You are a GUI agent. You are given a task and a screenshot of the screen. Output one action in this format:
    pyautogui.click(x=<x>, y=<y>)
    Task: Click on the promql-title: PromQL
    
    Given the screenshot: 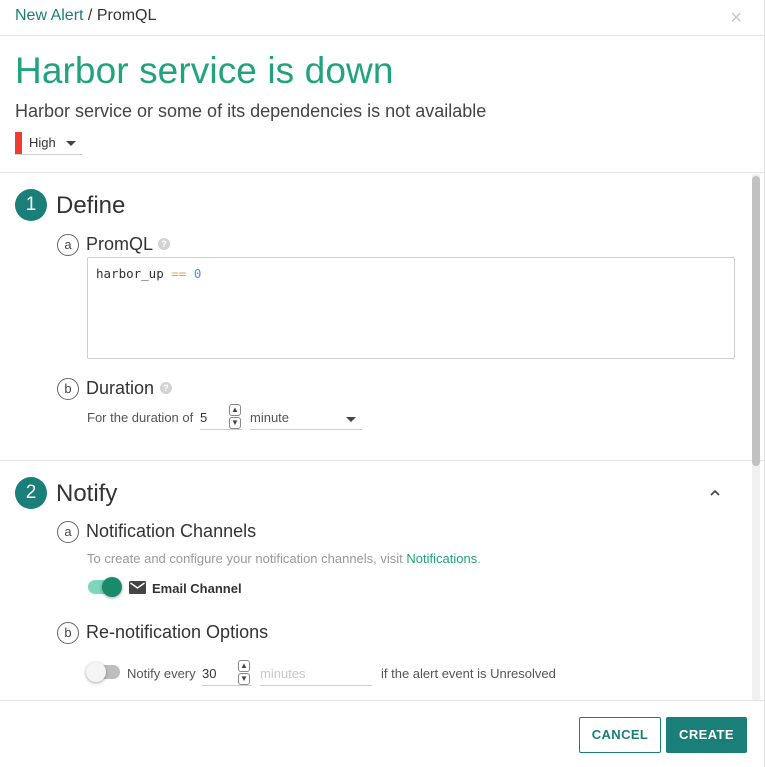 What is the action you would take?
    pyautogui.click(x=120, y=244)
    